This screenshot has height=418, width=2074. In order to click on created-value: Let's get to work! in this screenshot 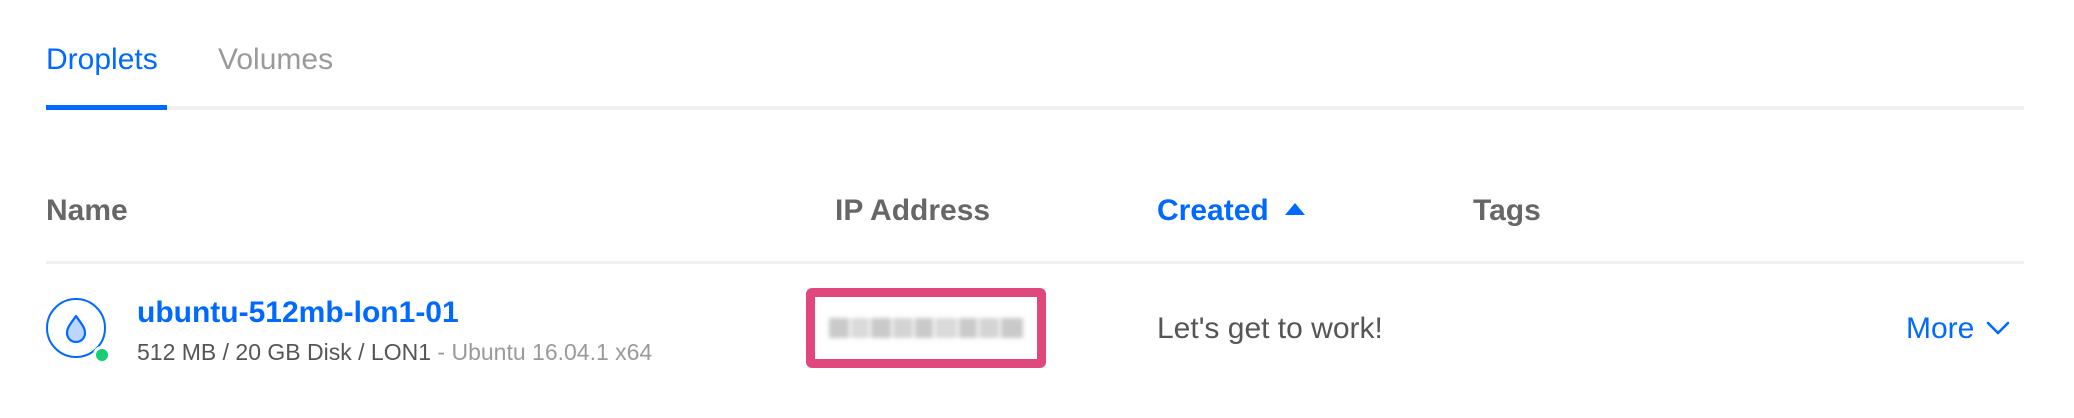, I will do `click(1270, 328)`.